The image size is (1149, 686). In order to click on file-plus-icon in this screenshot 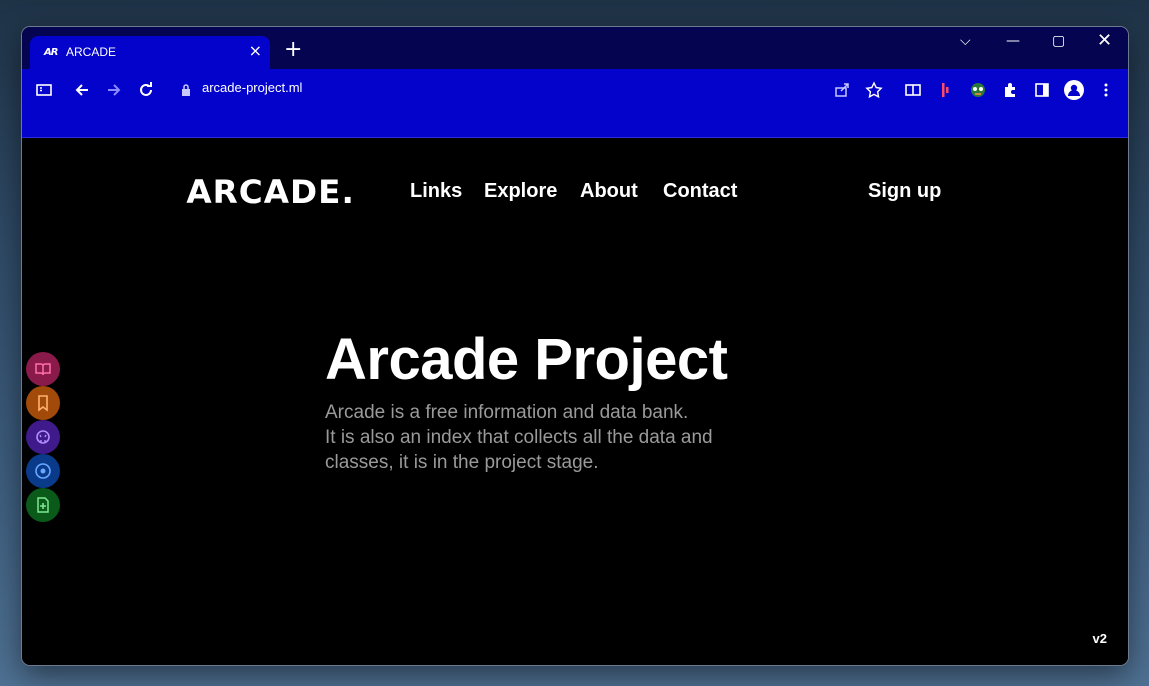, I will do `click(43, 505)`.